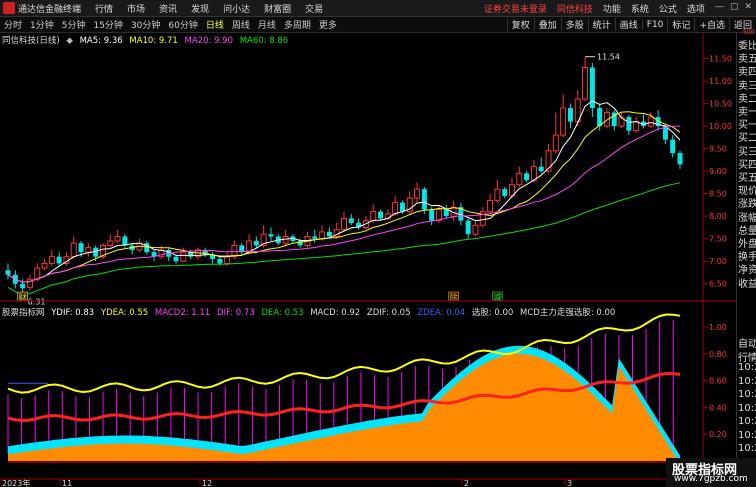 This screenshot has width=756, height=487. I want to click on price-axis-label: 8.50, so click(718, 194).